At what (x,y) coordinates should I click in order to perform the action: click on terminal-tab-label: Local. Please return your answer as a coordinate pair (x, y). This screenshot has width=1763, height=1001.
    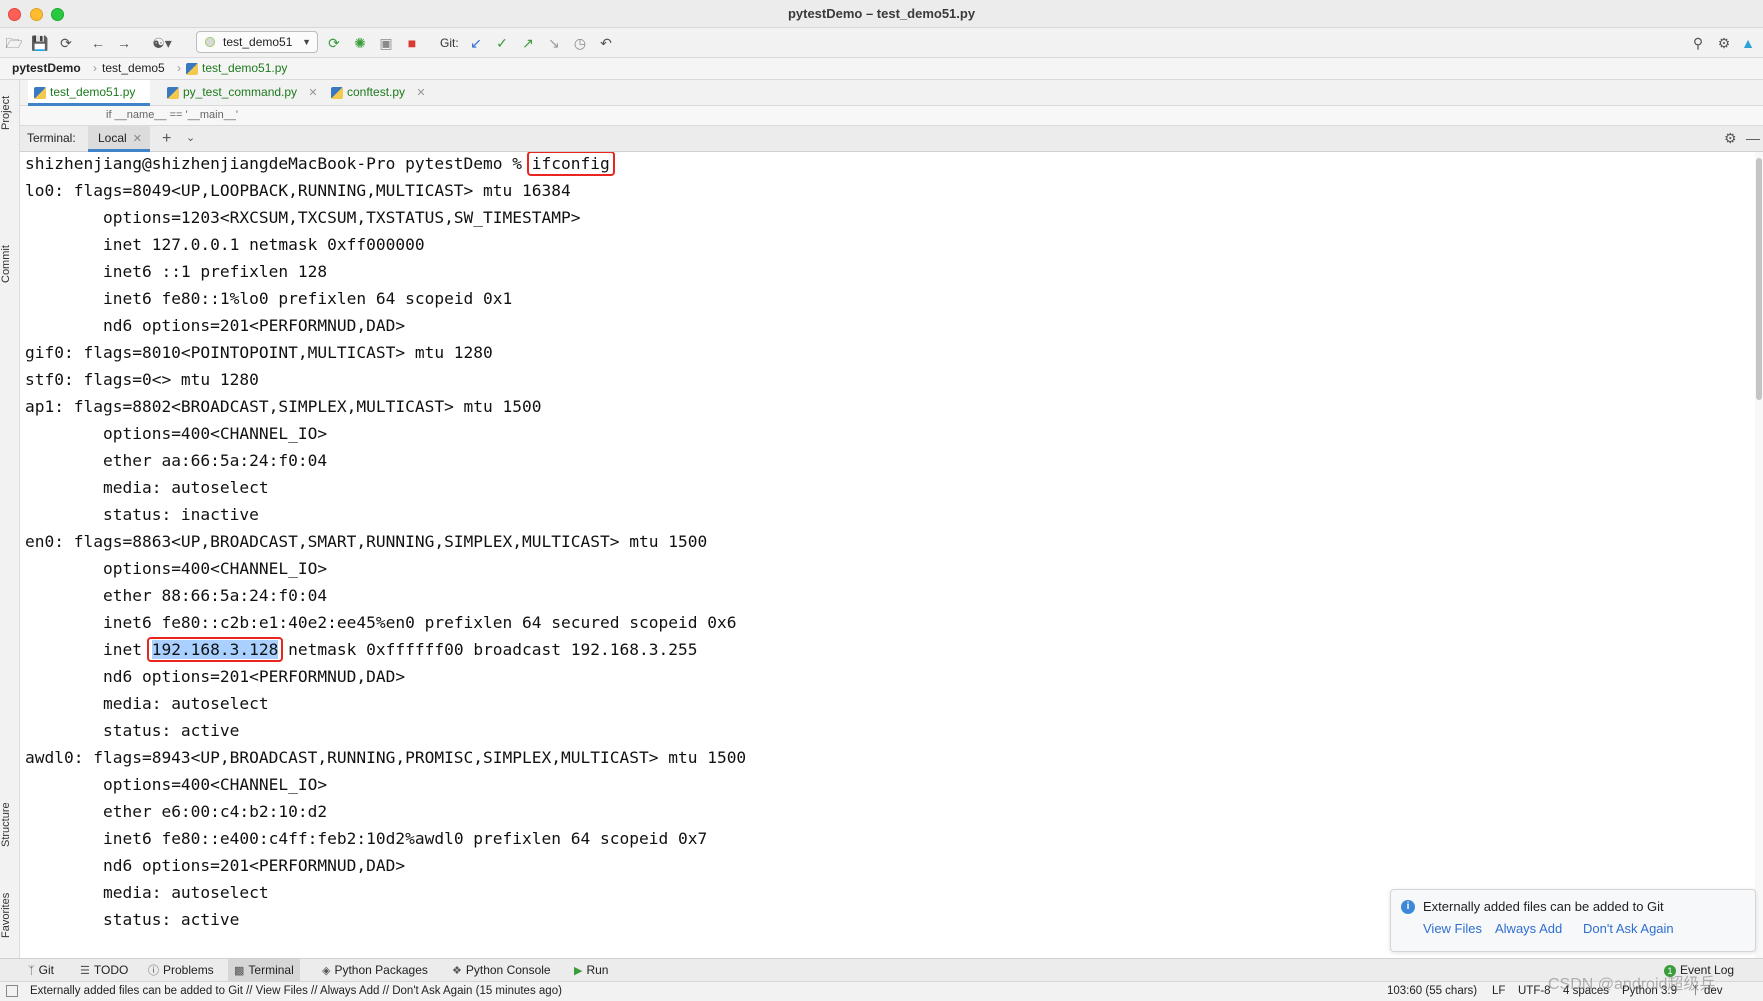
    Looking at the image, I should click on (112, 138).